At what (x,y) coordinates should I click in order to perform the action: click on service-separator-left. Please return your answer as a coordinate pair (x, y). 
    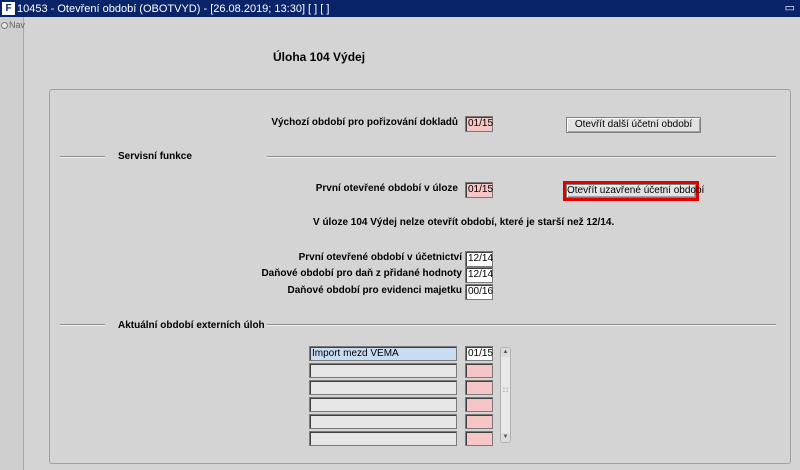
    Looking at the image, I should click on (82, 157).